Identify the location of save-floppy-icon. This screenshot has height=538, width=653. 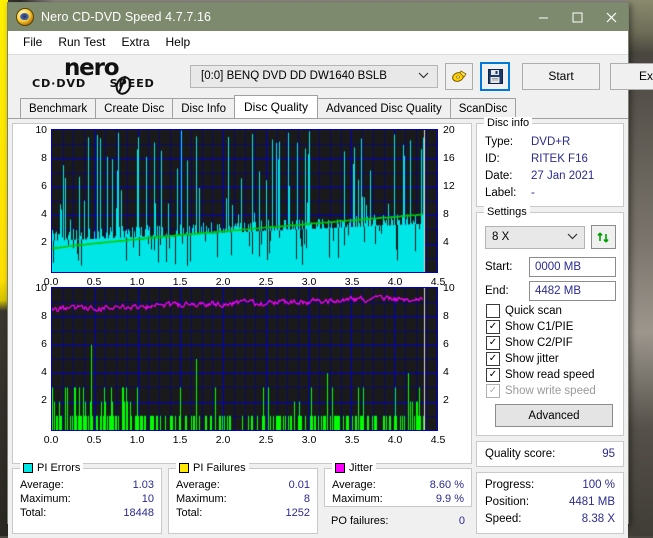
(495, 76).